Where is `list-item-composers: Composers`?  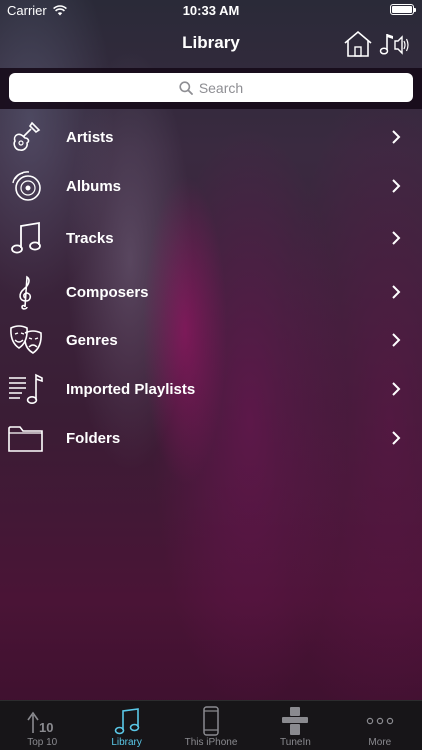
list-item-composers: Composers is located at coordinates (211, 292).